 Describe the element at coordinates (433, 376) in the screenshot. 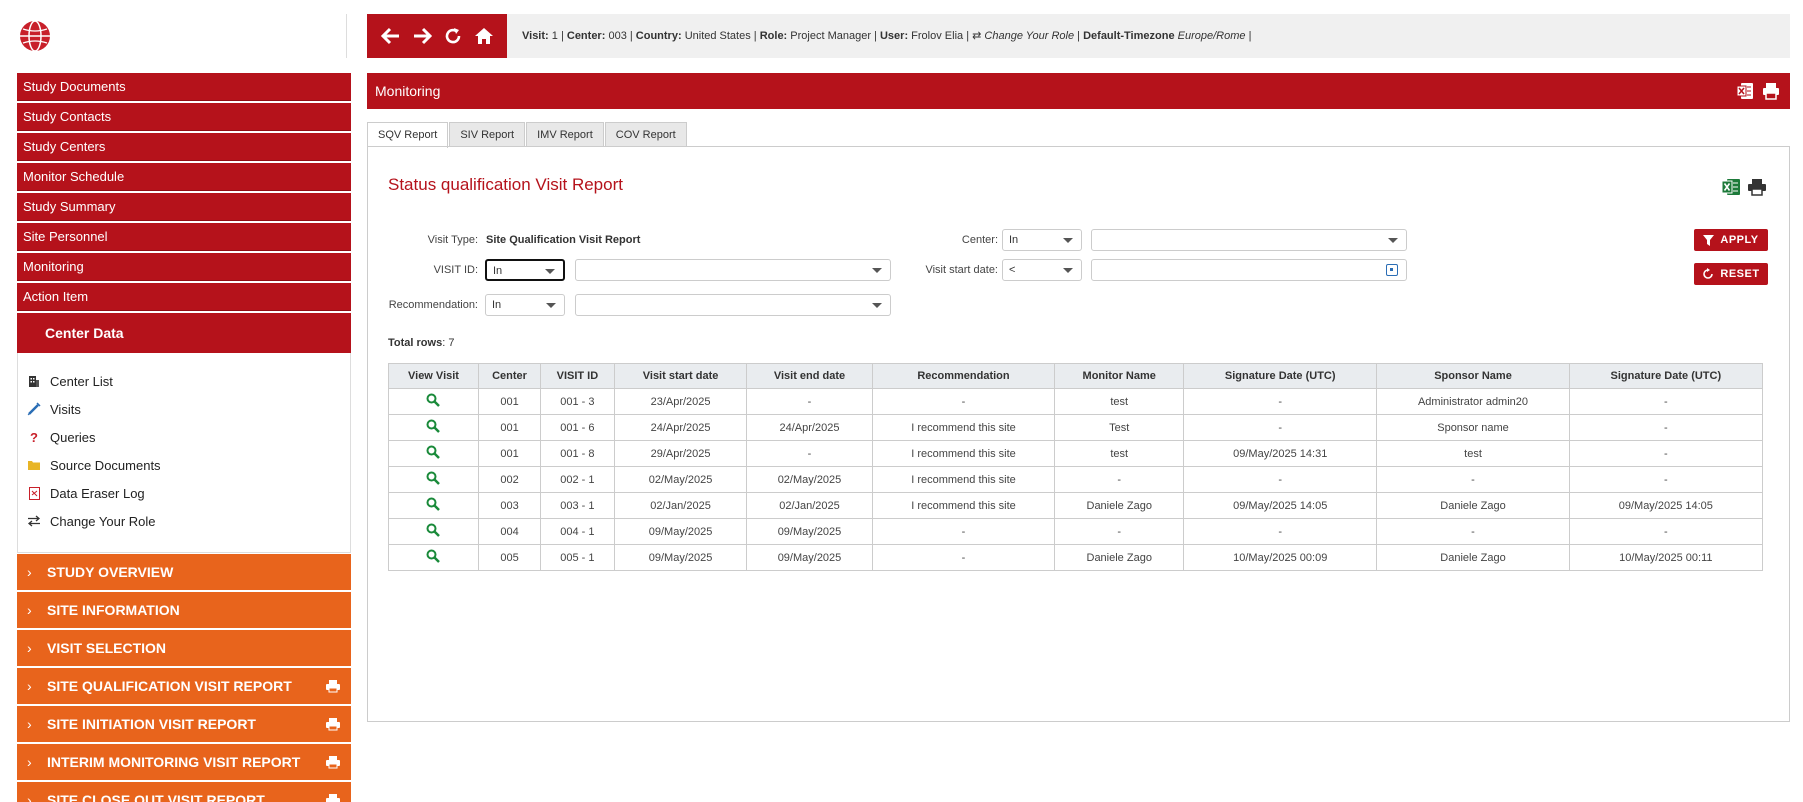

I see `column-header: View Visit` at that location.